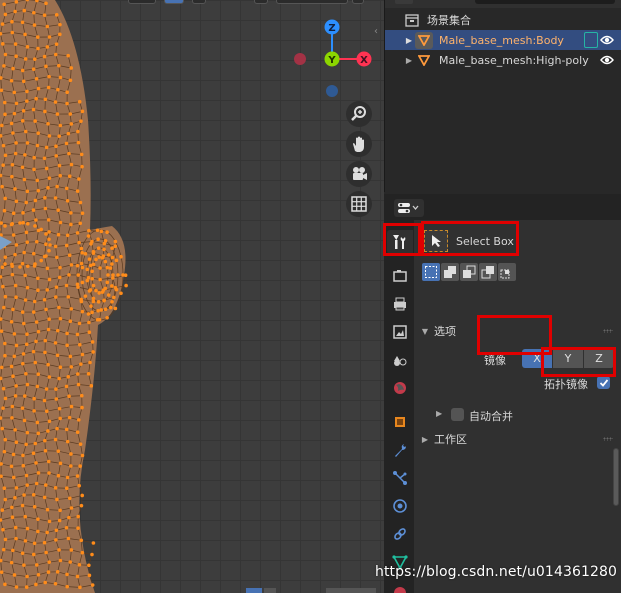  I want to click on options-panel-header: ▼ 选项, so click(517, 331).